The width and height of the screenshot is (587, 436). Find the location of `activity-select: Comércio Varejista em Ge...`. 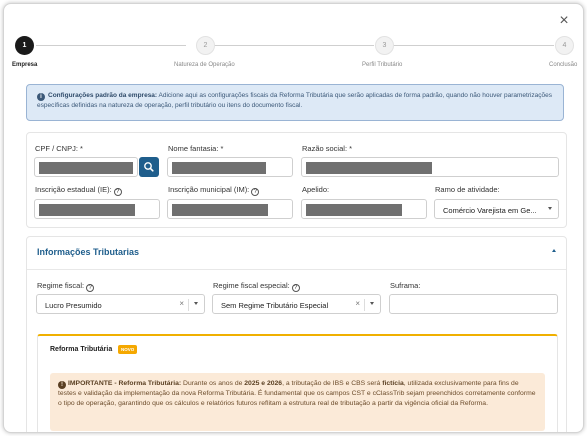

activity-select: Comércio Varejista em Ge... is located at coordinates (496, 209).